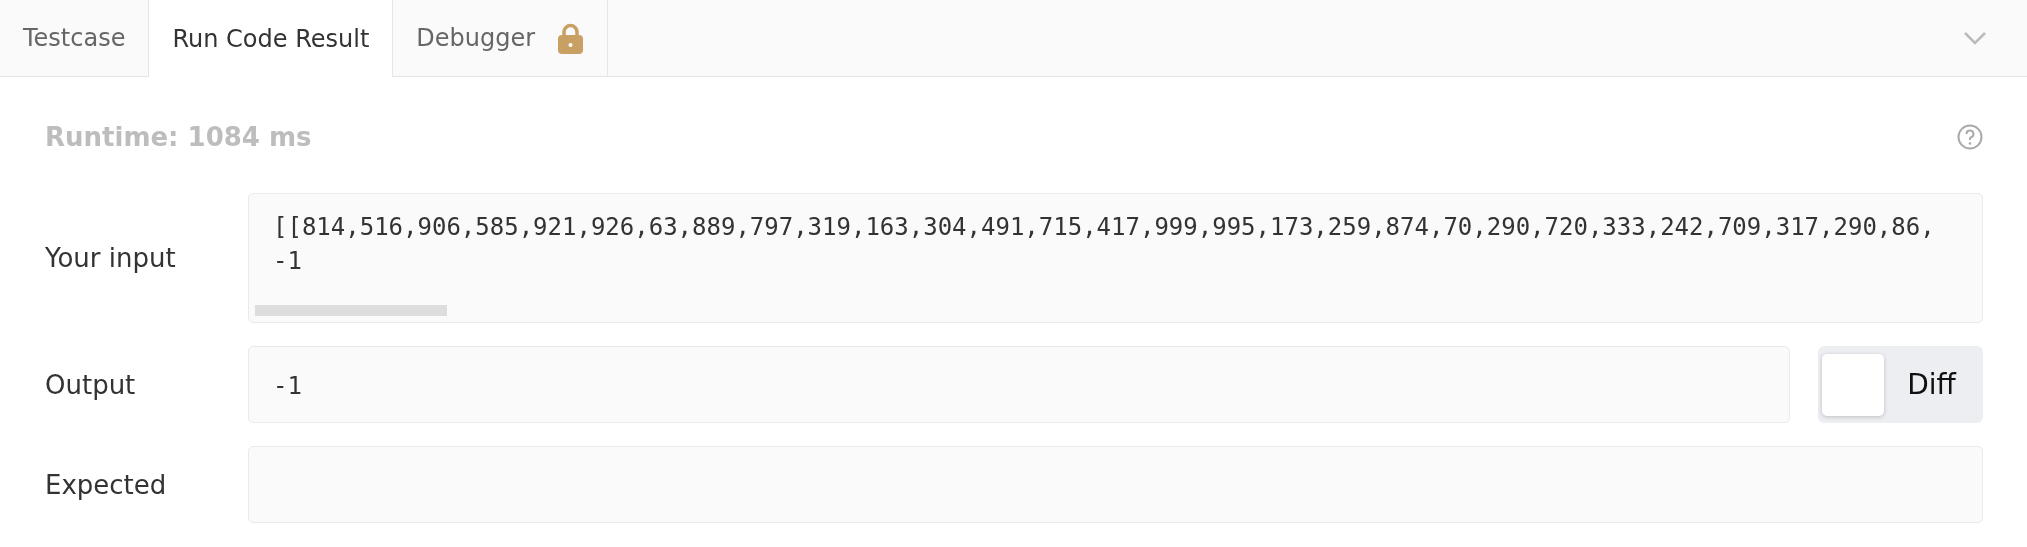 This screenshot has height=547, width=2027. I want to click on result-field: -1, so click(1019, 384).